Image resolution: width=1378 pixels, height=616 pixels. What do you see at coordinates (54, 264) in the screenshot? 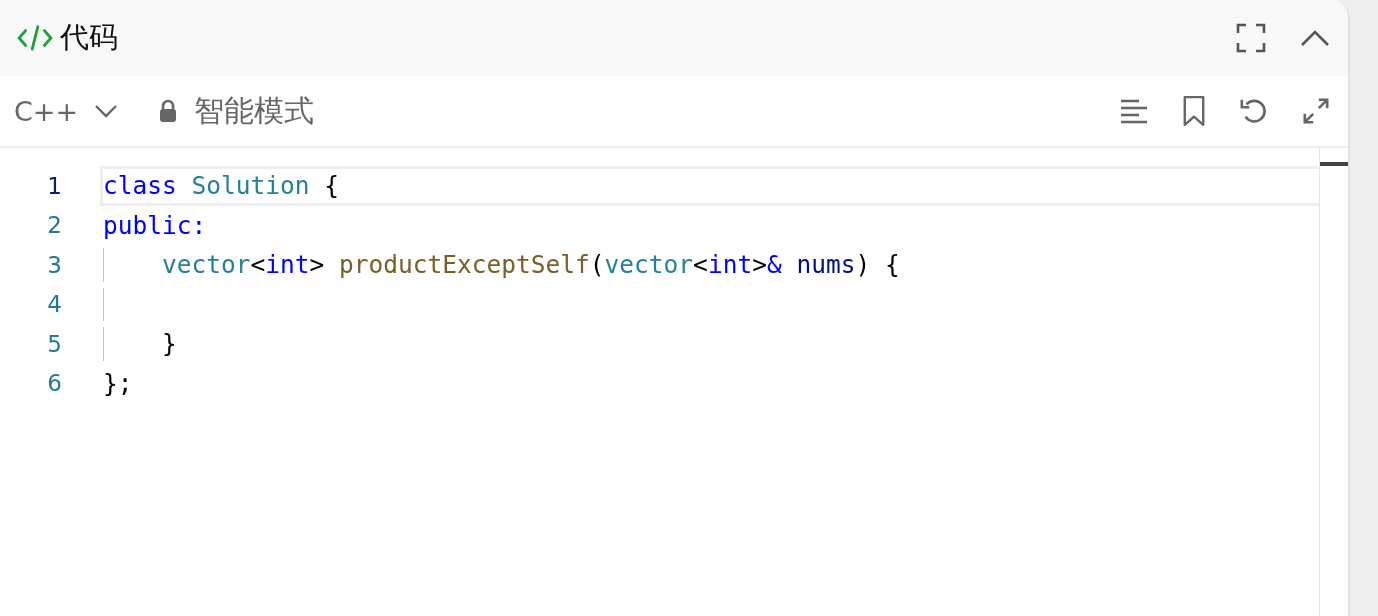
I see `line-number: 3` at bounding box center [54, 264].